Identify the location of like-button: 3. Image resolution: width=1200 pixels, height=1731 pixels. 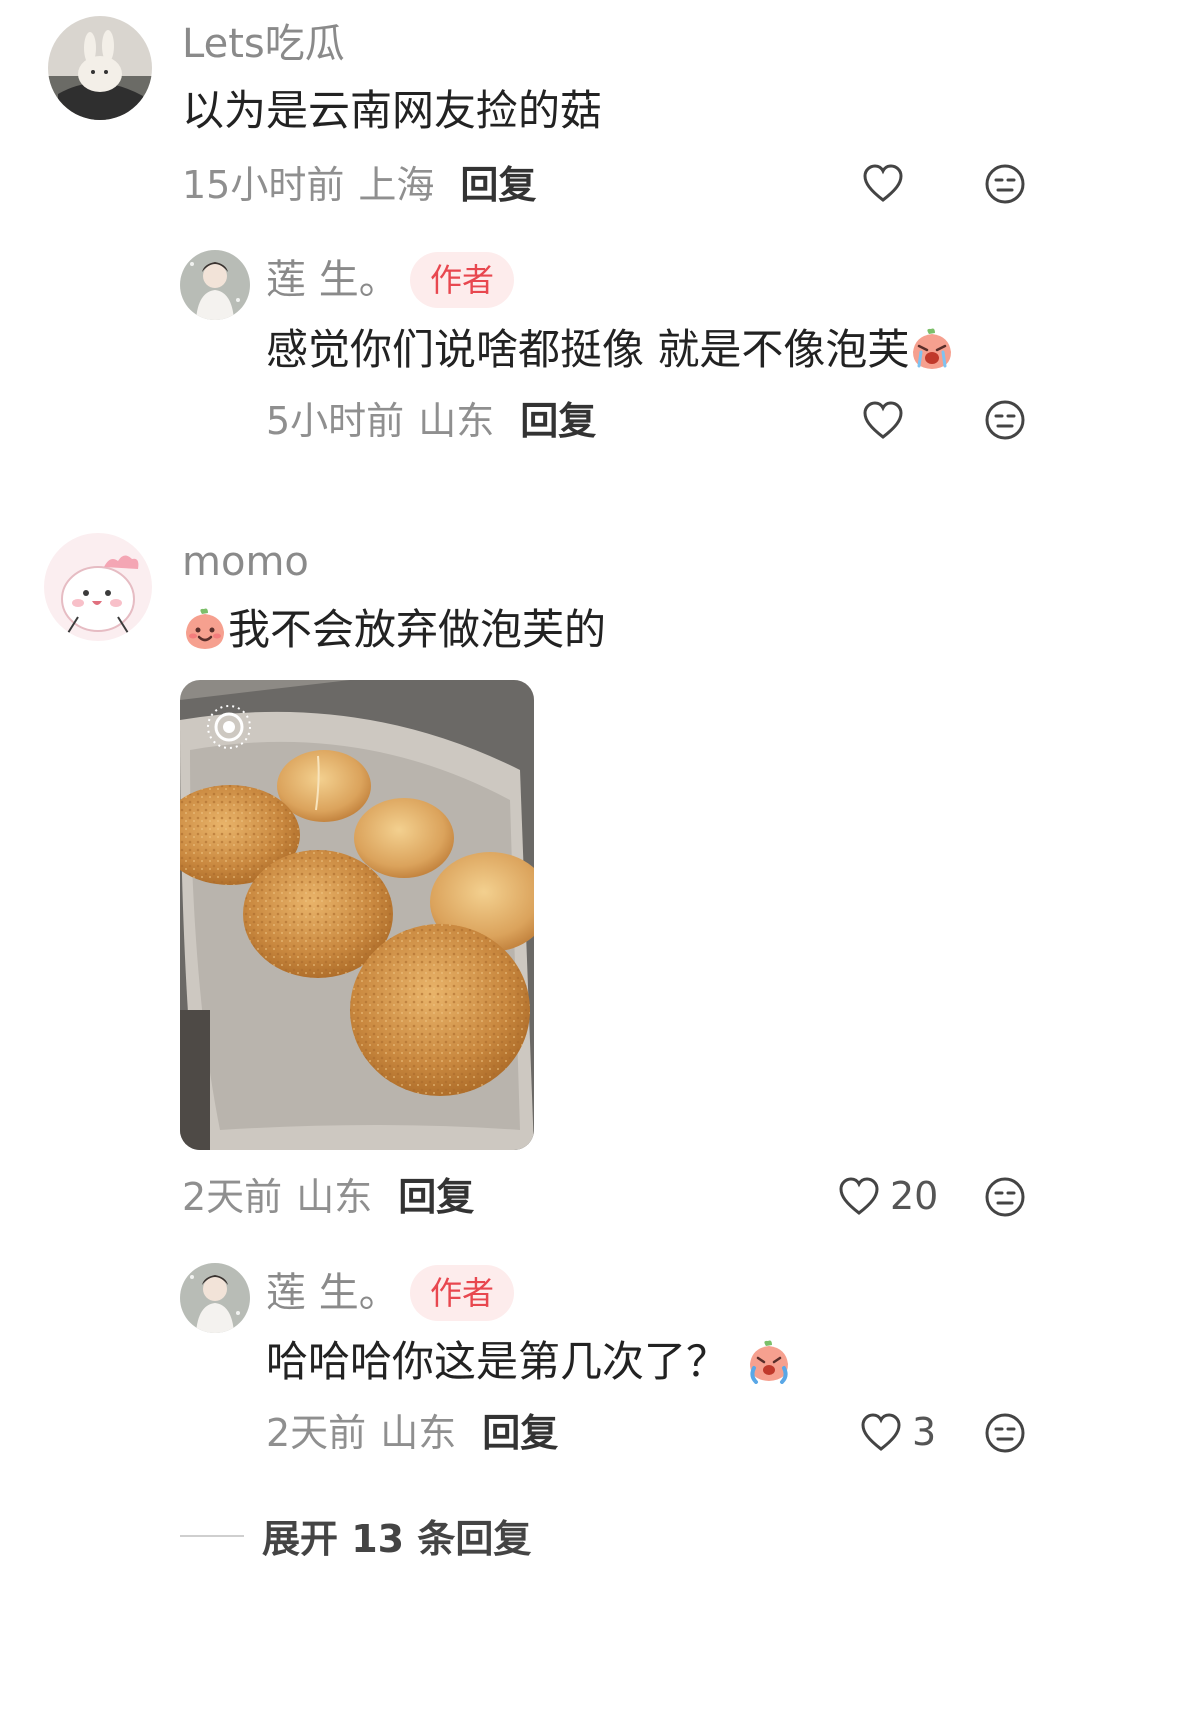
(898, 1432).